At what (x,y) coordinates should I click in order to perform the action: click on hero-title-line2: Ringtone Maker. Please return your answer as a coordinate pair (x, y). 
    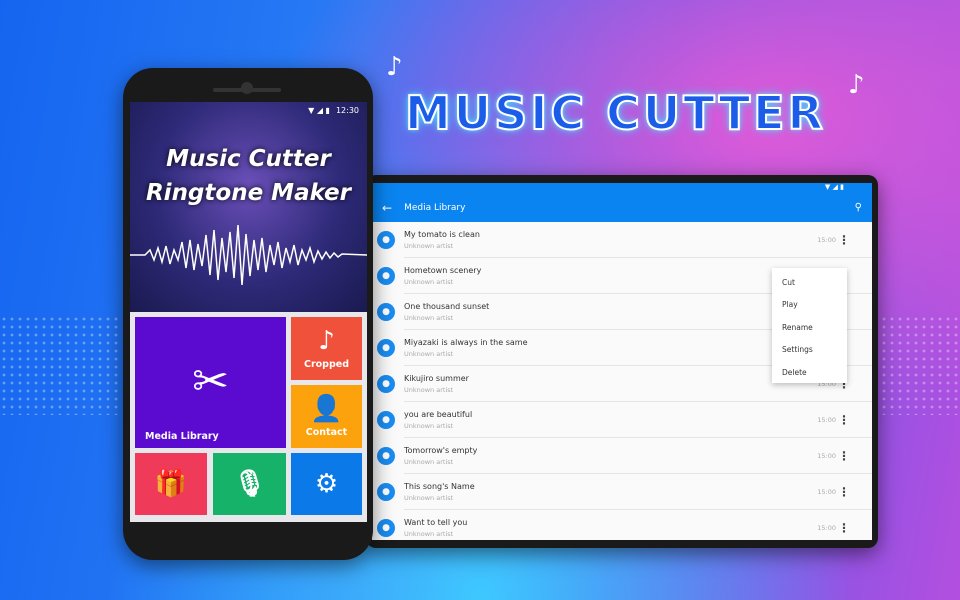
    Looking at the image, I should click on (248, 193).